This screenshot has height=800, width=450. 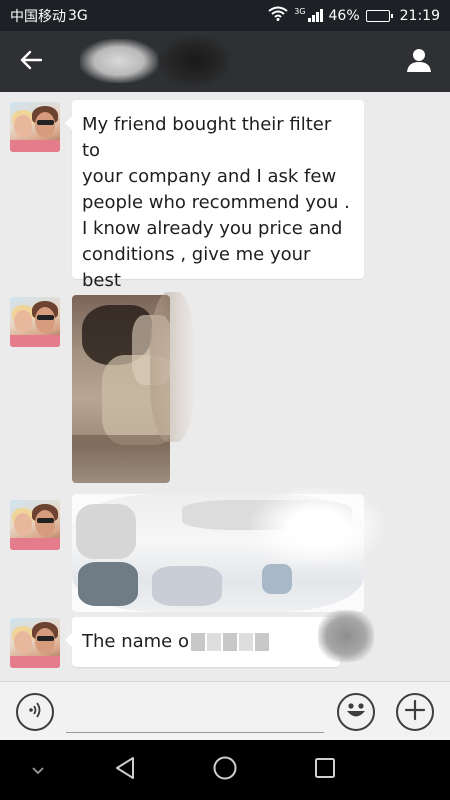 What do you see at coordinates (379, 15) in the screenshot?
I see `battery-icon` at bounding box center [379, 15].